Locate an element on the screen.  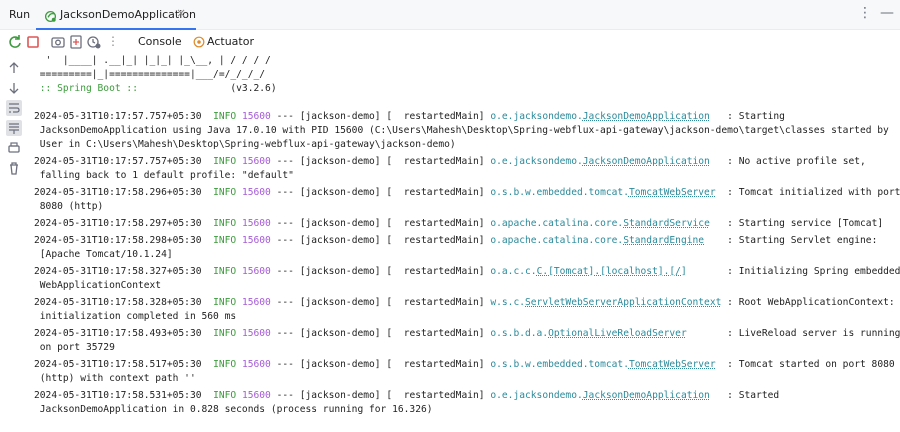
log-continuation: [Apache Tomcat/10.1.24] is located at coordinates (103, 254).